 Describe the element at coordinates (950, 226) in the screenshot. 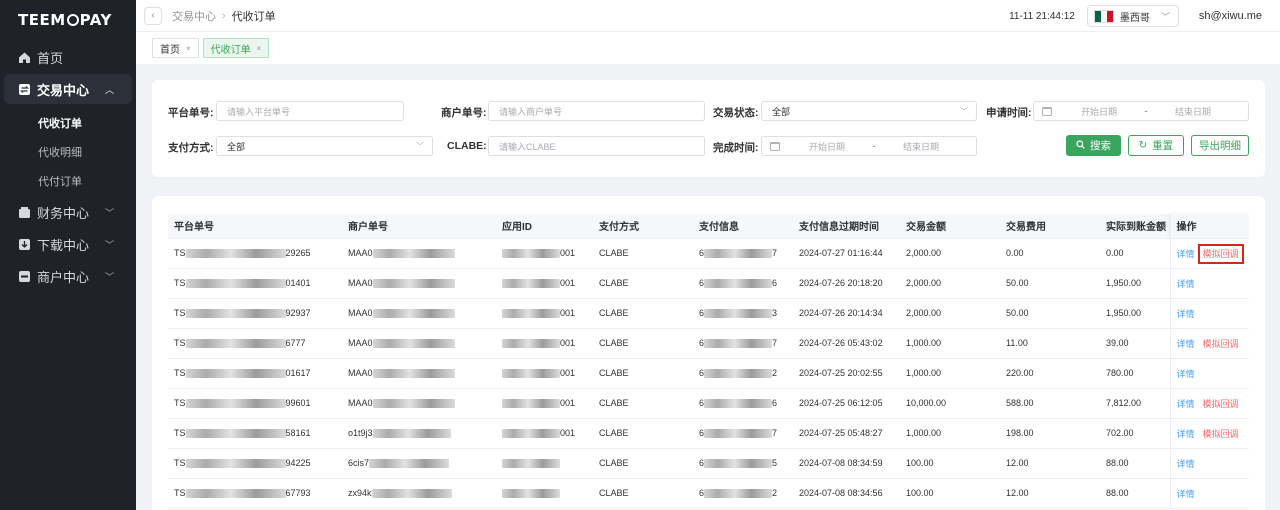

I see `column-header: 交易金额` at that location.